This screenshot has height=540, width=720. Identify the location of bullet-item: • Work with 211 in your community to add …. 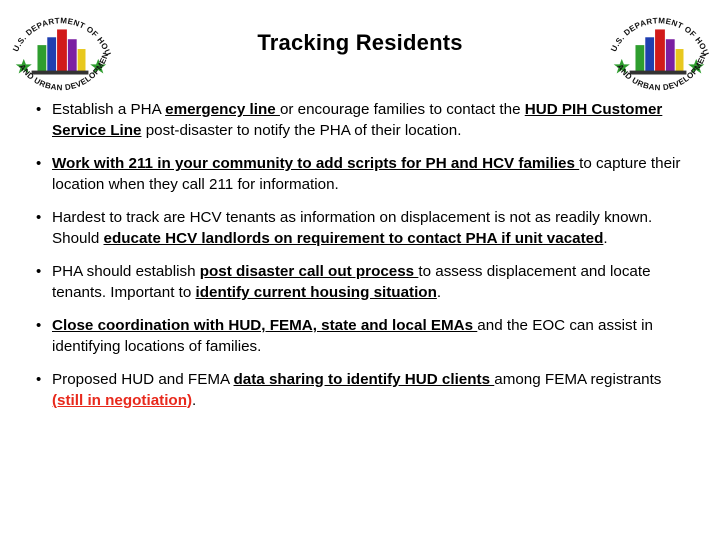
(360, 175).